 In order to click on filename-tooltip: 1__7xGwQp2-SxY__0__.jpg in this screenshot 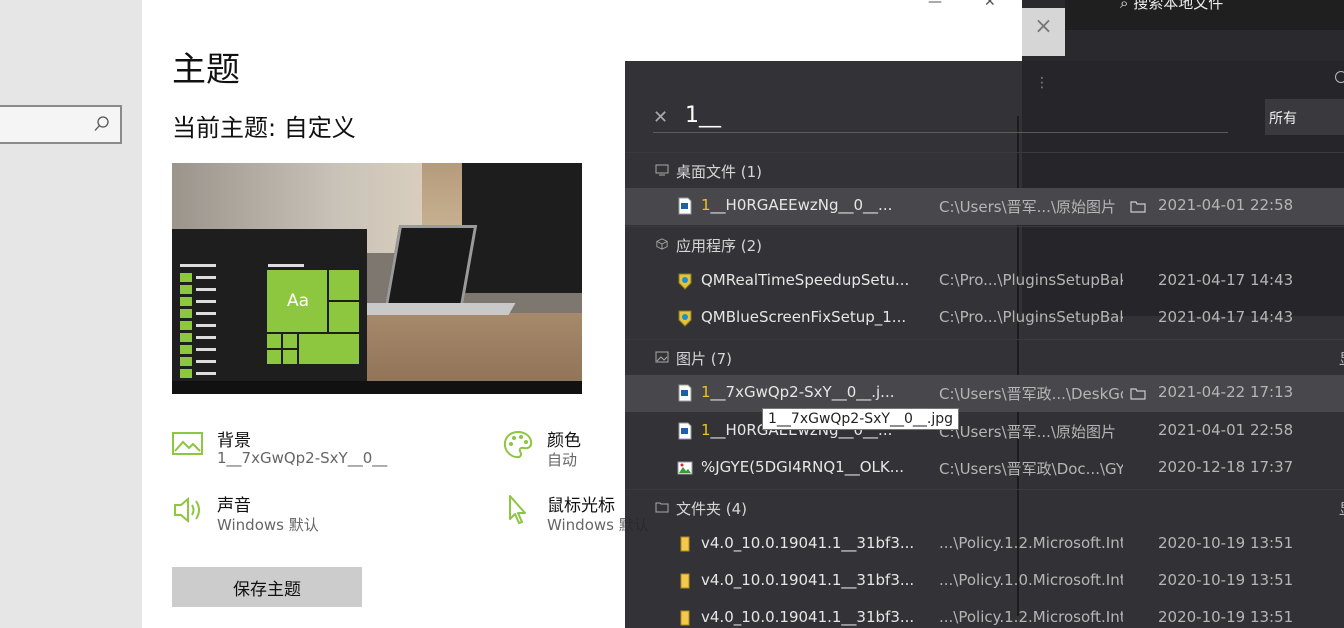, I will do `click(861, 419)`.